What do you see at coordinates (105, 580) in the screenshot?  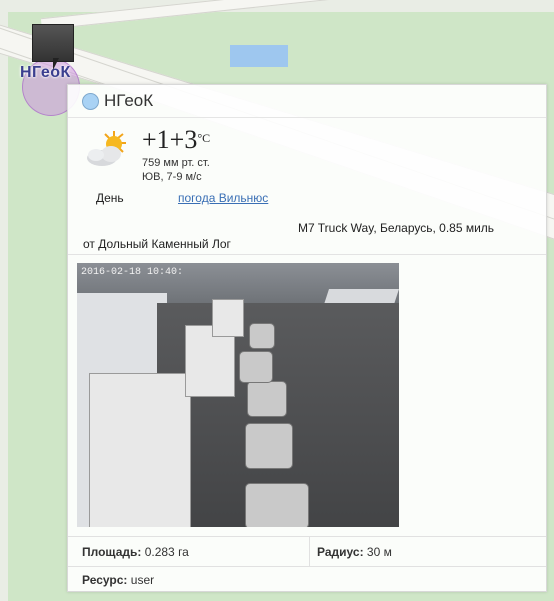 I see `resource-label: Ресурс:` at bounding box center [105, 580].